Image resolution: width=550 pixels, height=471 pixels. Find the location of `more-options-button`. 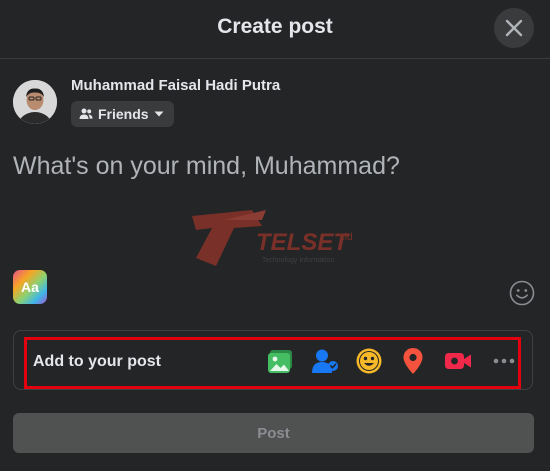

more-options-button is located at coordinates (504, 361).